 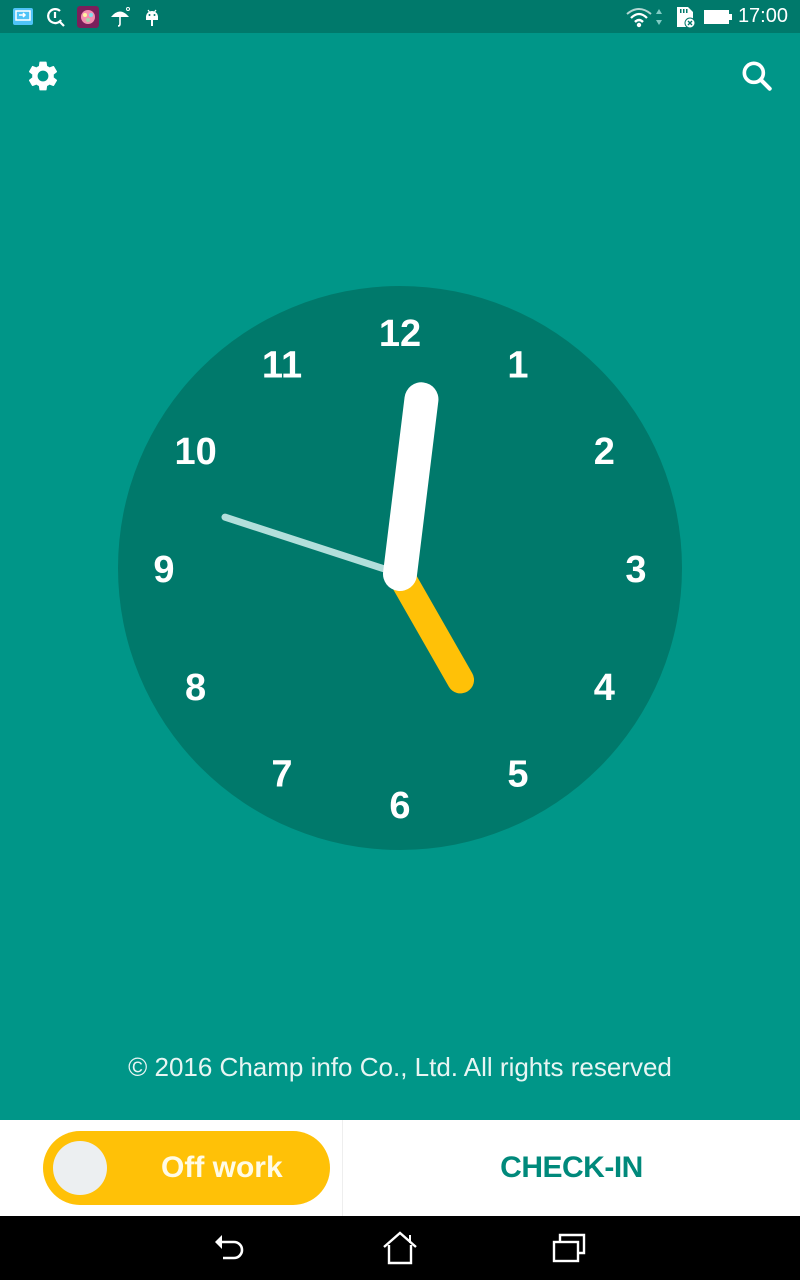 What do you see at coordinates (120, 17) in the screenshot?
I see `umbrella-icon` at bounding box center [120, 17].